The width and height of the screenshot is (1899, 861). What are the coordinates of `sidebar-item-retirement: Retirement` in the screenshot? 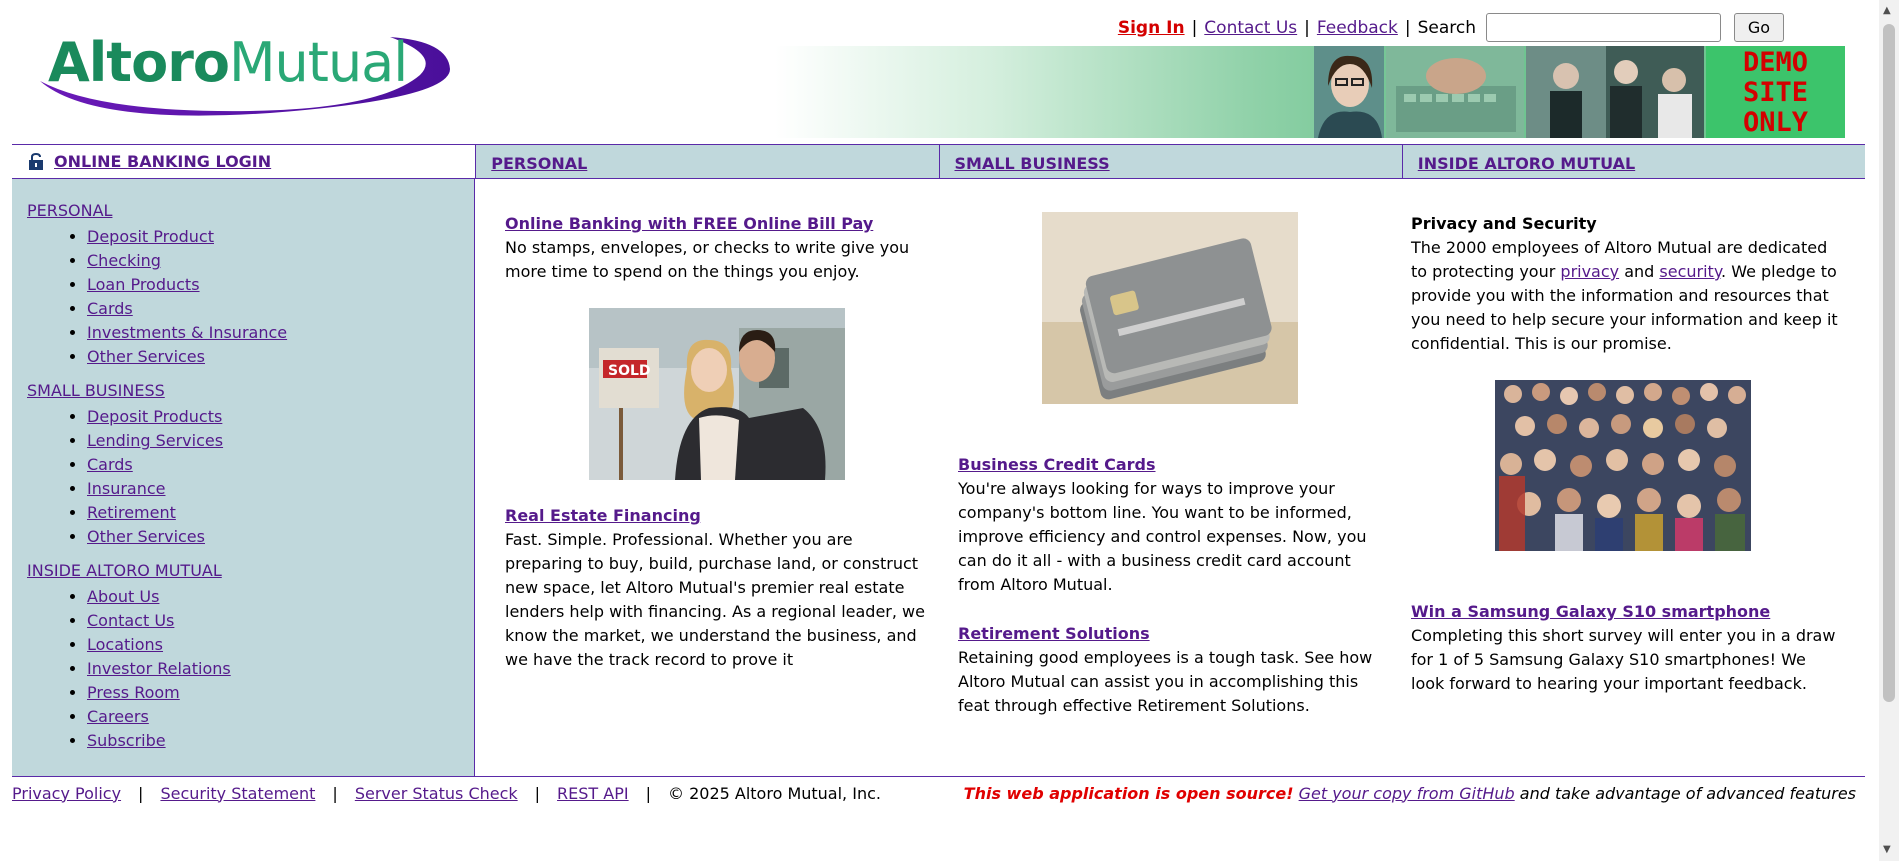 It's located at (131, 512).